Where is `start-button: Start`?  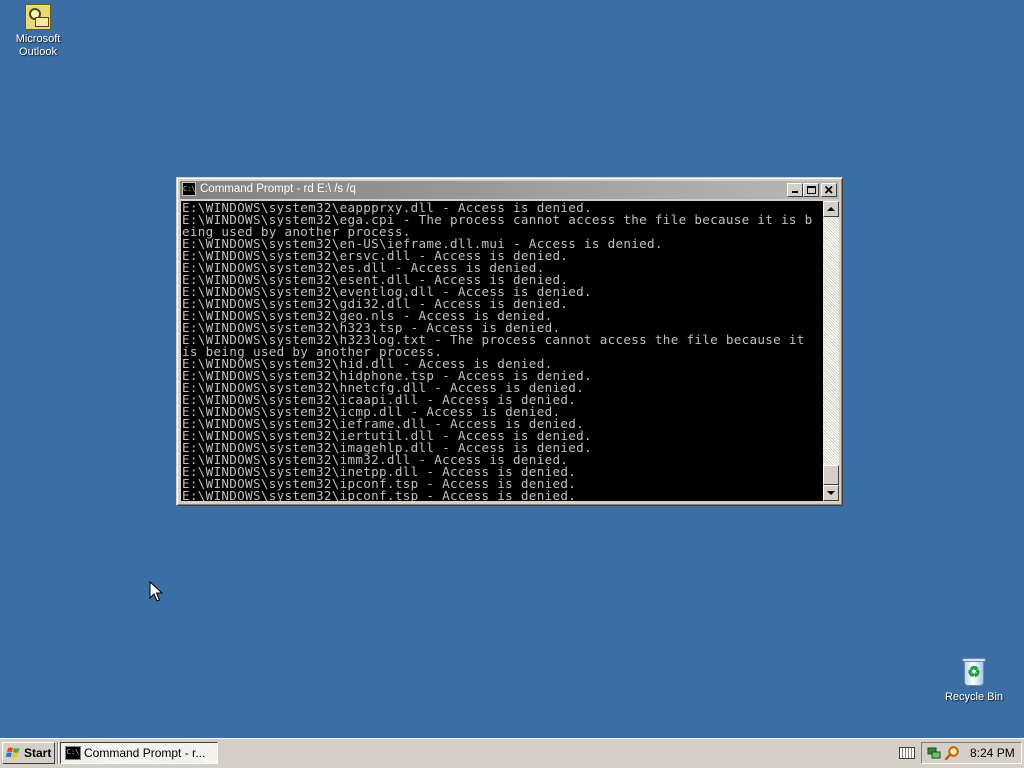
start-button: Start is located at coordinates (28, 753).